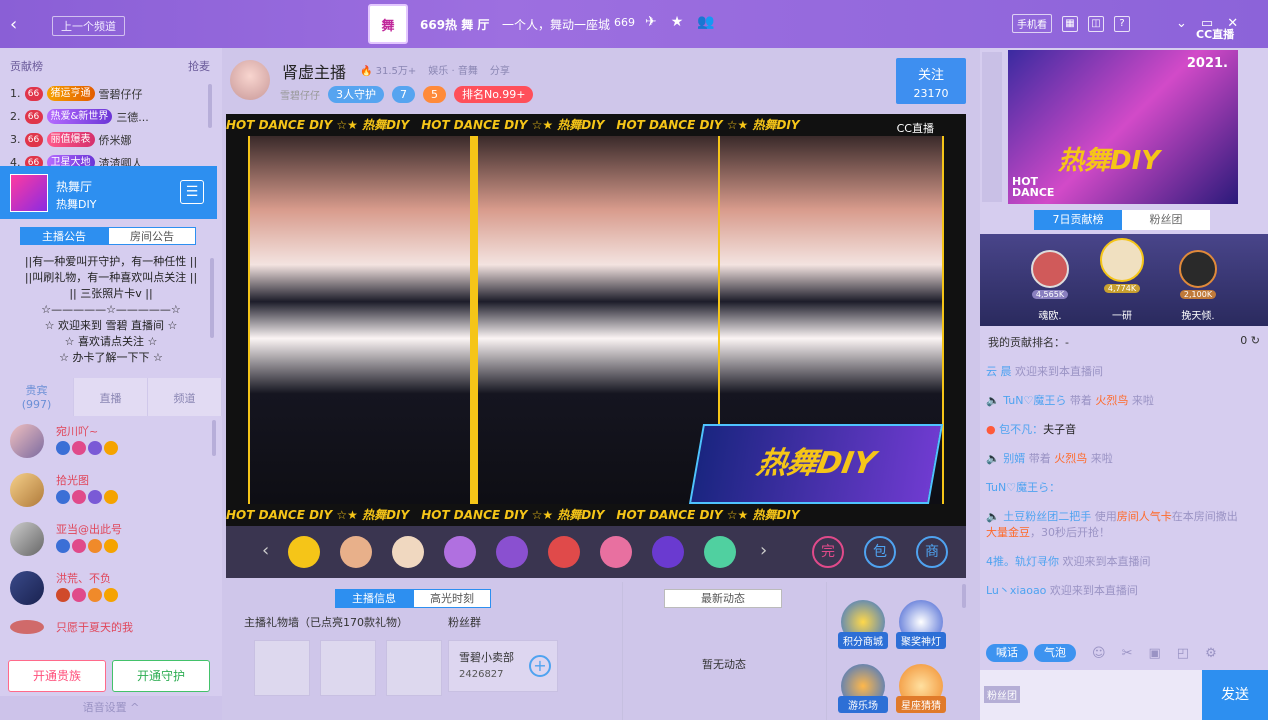 The width and height of the screenshot is (1268, 720). What do you see at coordinates (921, 688) in the screenshot?
I see `horoscope-app: 星座猜猜` at bounding box center [921, 688].